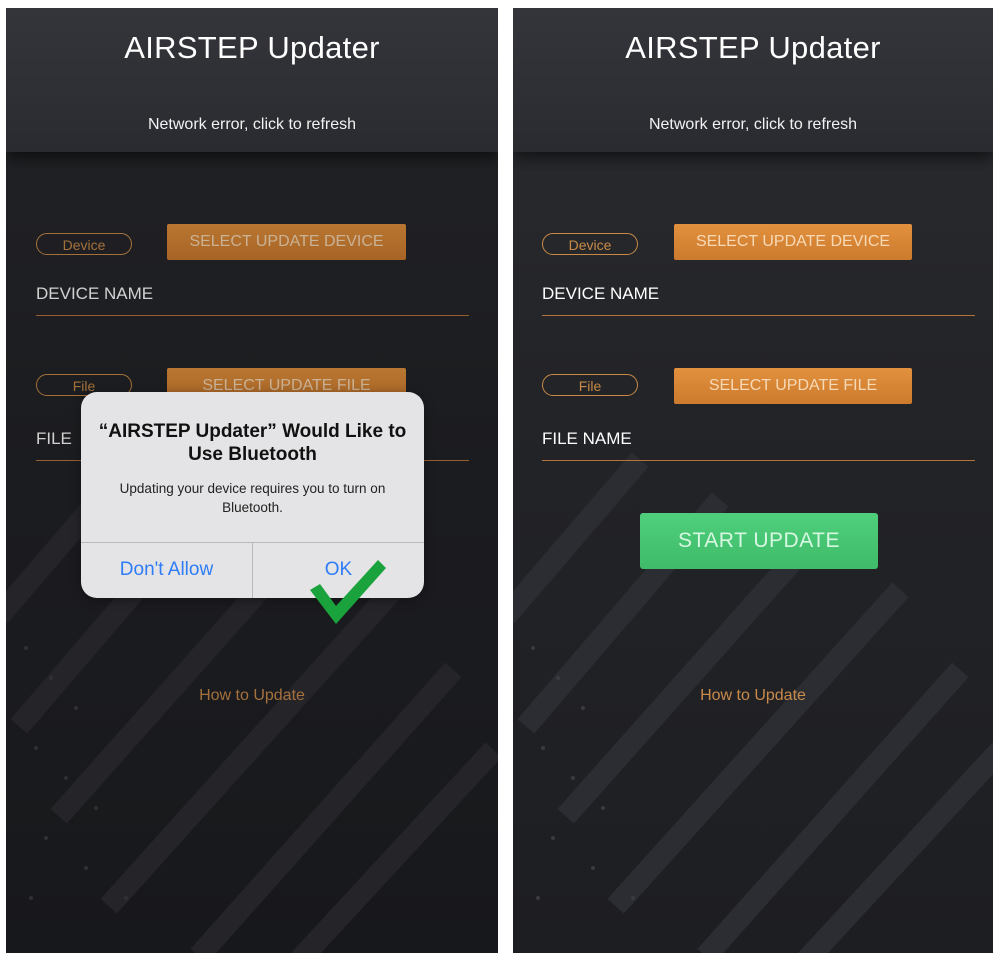 The image size is (993, 955). What do you see at coordinates (758, 460) in the screenshot?
I see `file-name-underline` at bounding box center [758, 460].